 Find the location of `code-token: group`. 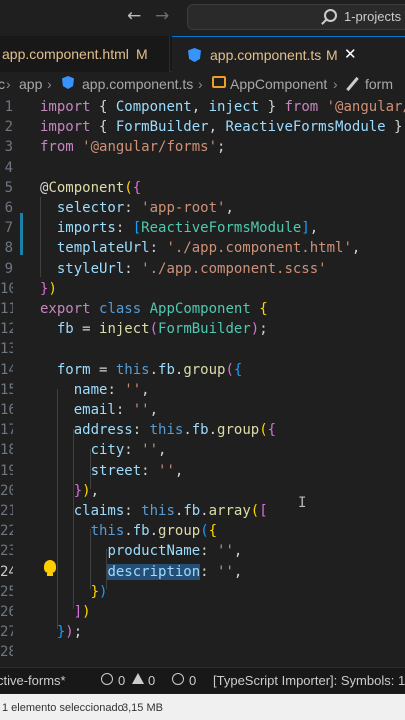

code-token: group is located at coordinates (238, 430).